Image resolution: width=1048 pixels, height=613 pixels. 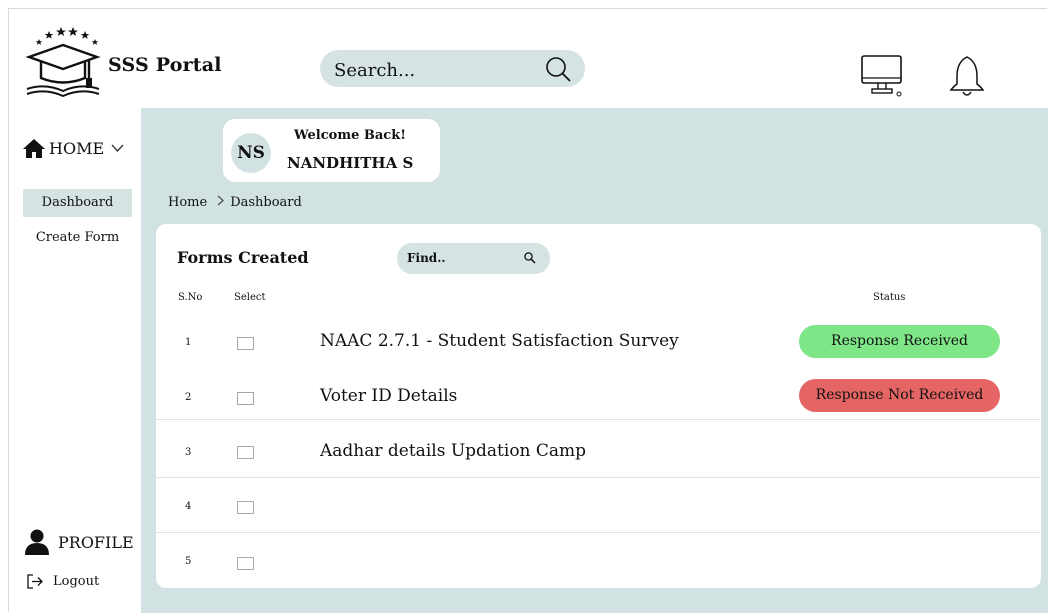 What do you see at coordinates (388, 396) in the screenshot?
I see `form-name: Voter ID Details` at bounding box center [388, 396].